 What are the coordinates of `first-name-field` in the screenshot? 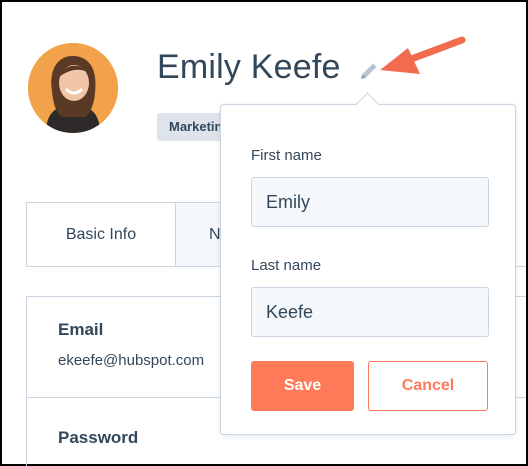 It's located at (370, 202).